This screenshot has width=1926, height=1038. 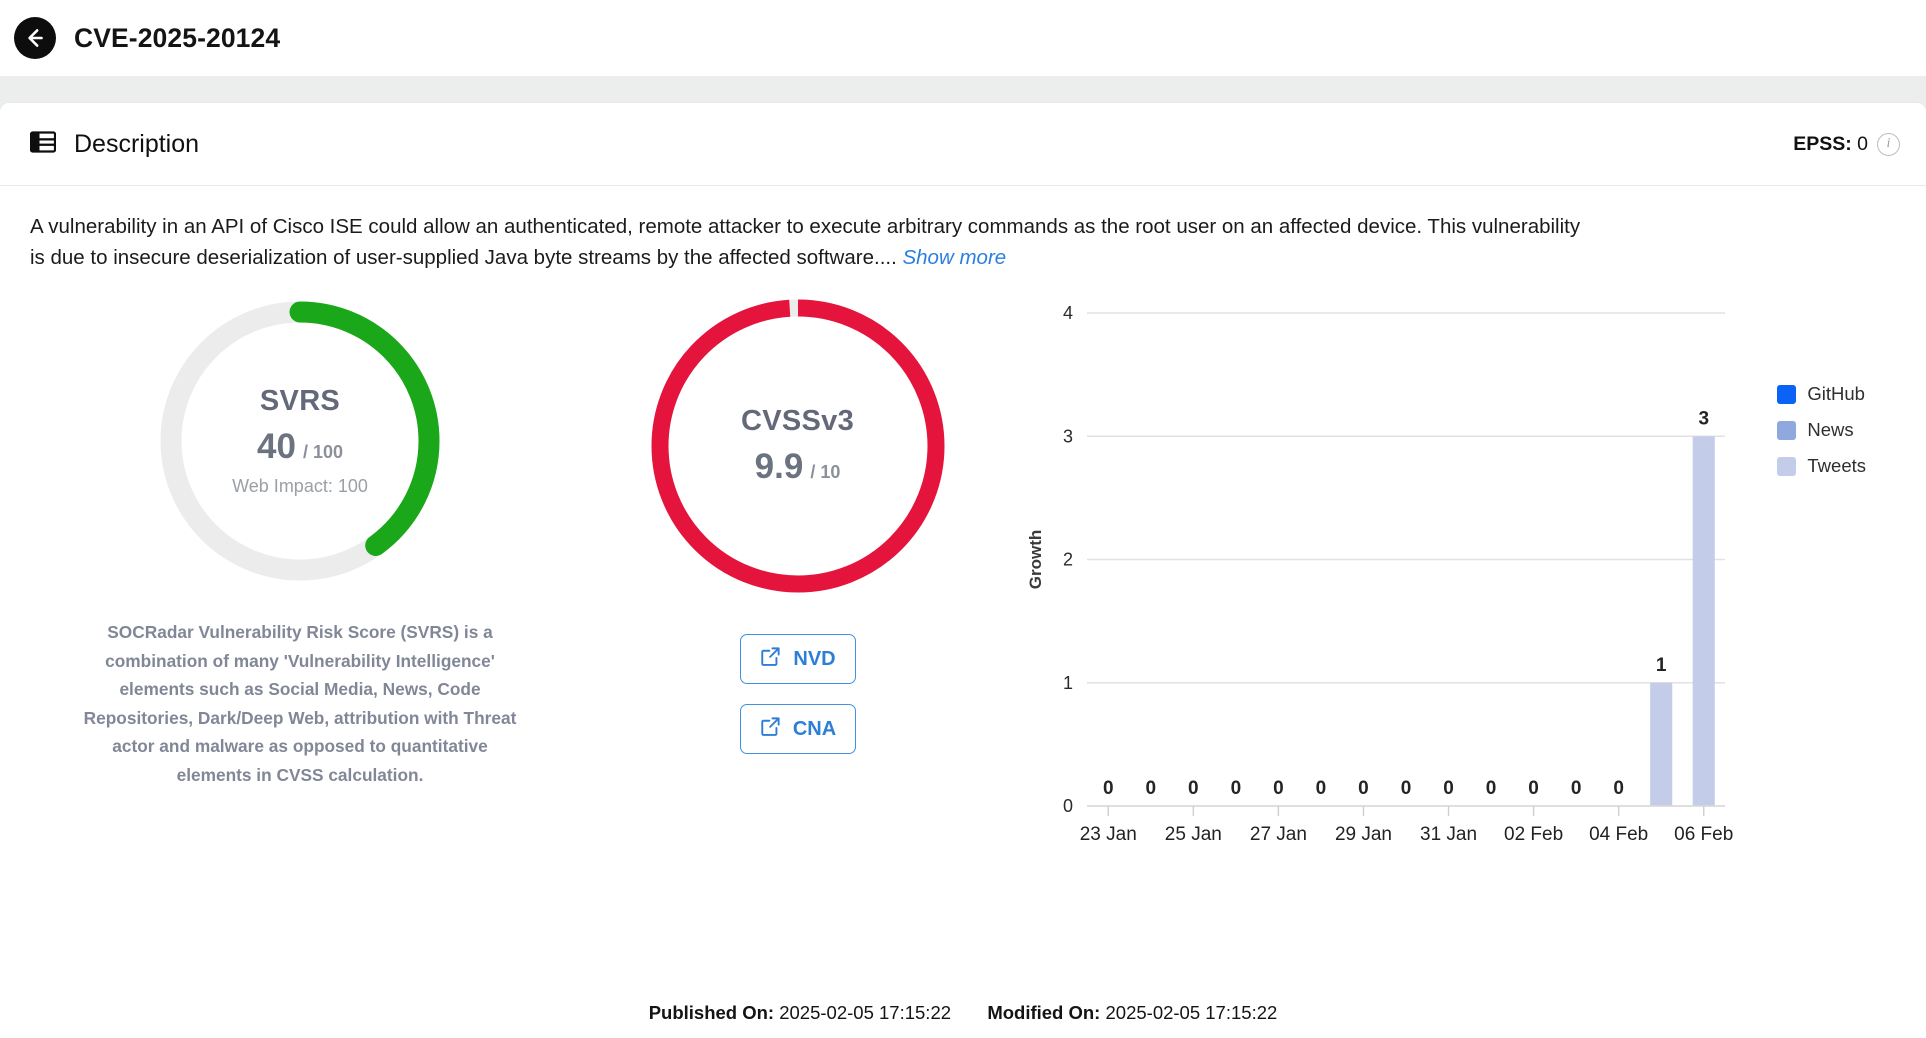 I want to click on svg-text: 27 Jan, so click(x=1278, y=834).